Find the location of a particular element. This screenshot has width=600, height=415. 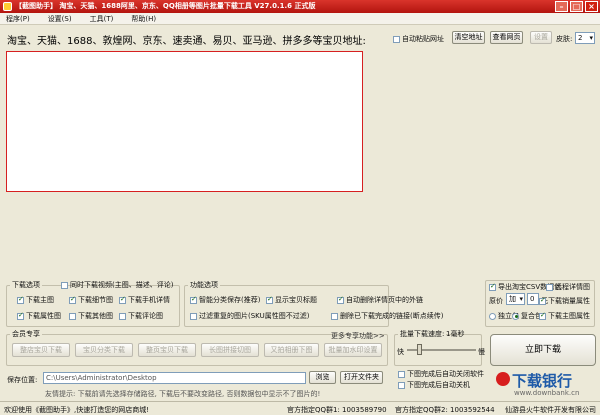

download-review-checkbox is located at coordinates (122, 316).